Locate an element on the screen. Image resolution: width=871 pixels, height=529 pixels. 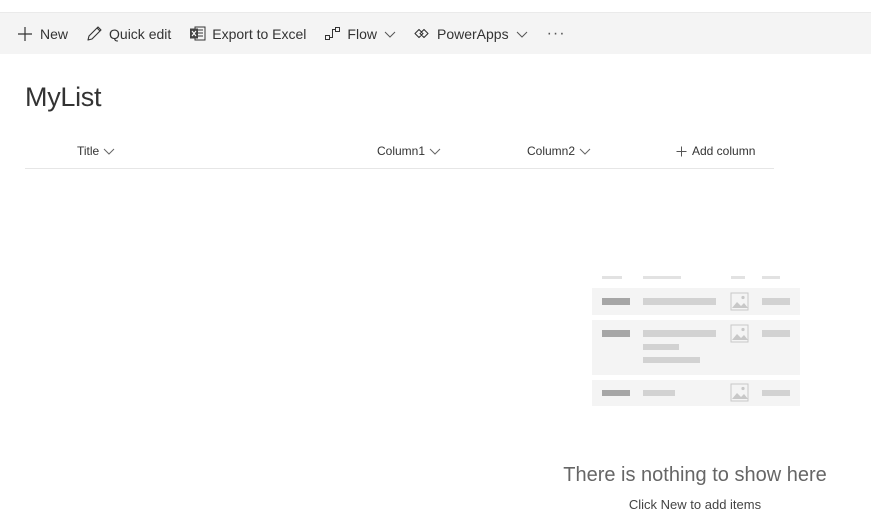
column-header-label: Column2 is located at coordinates (551, 151).